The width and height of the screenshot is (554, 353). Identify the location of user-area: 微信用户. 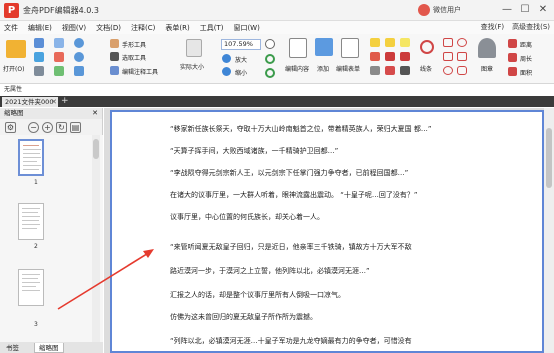
(439, 10).